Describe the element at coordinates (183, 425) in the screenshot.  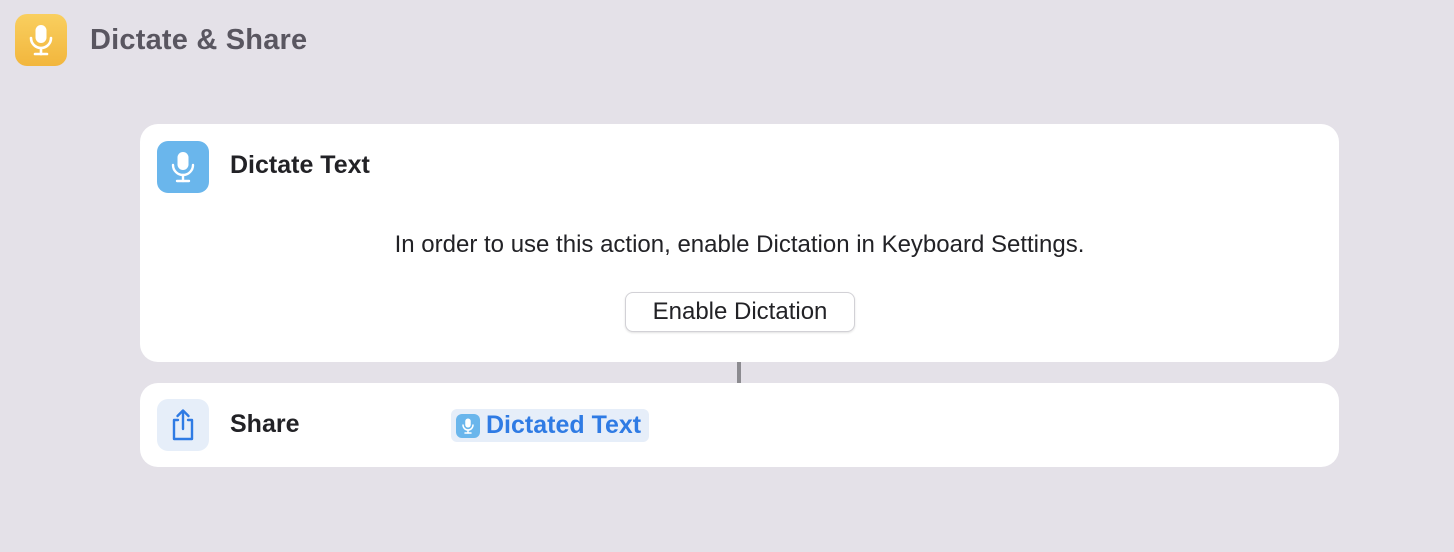
I see `share-icon` at that location.